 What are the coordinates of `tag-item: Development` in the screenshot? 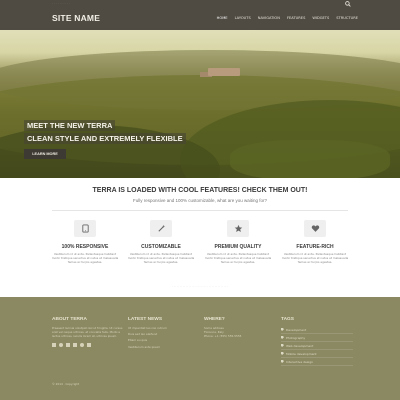 It's located at (317, 330).